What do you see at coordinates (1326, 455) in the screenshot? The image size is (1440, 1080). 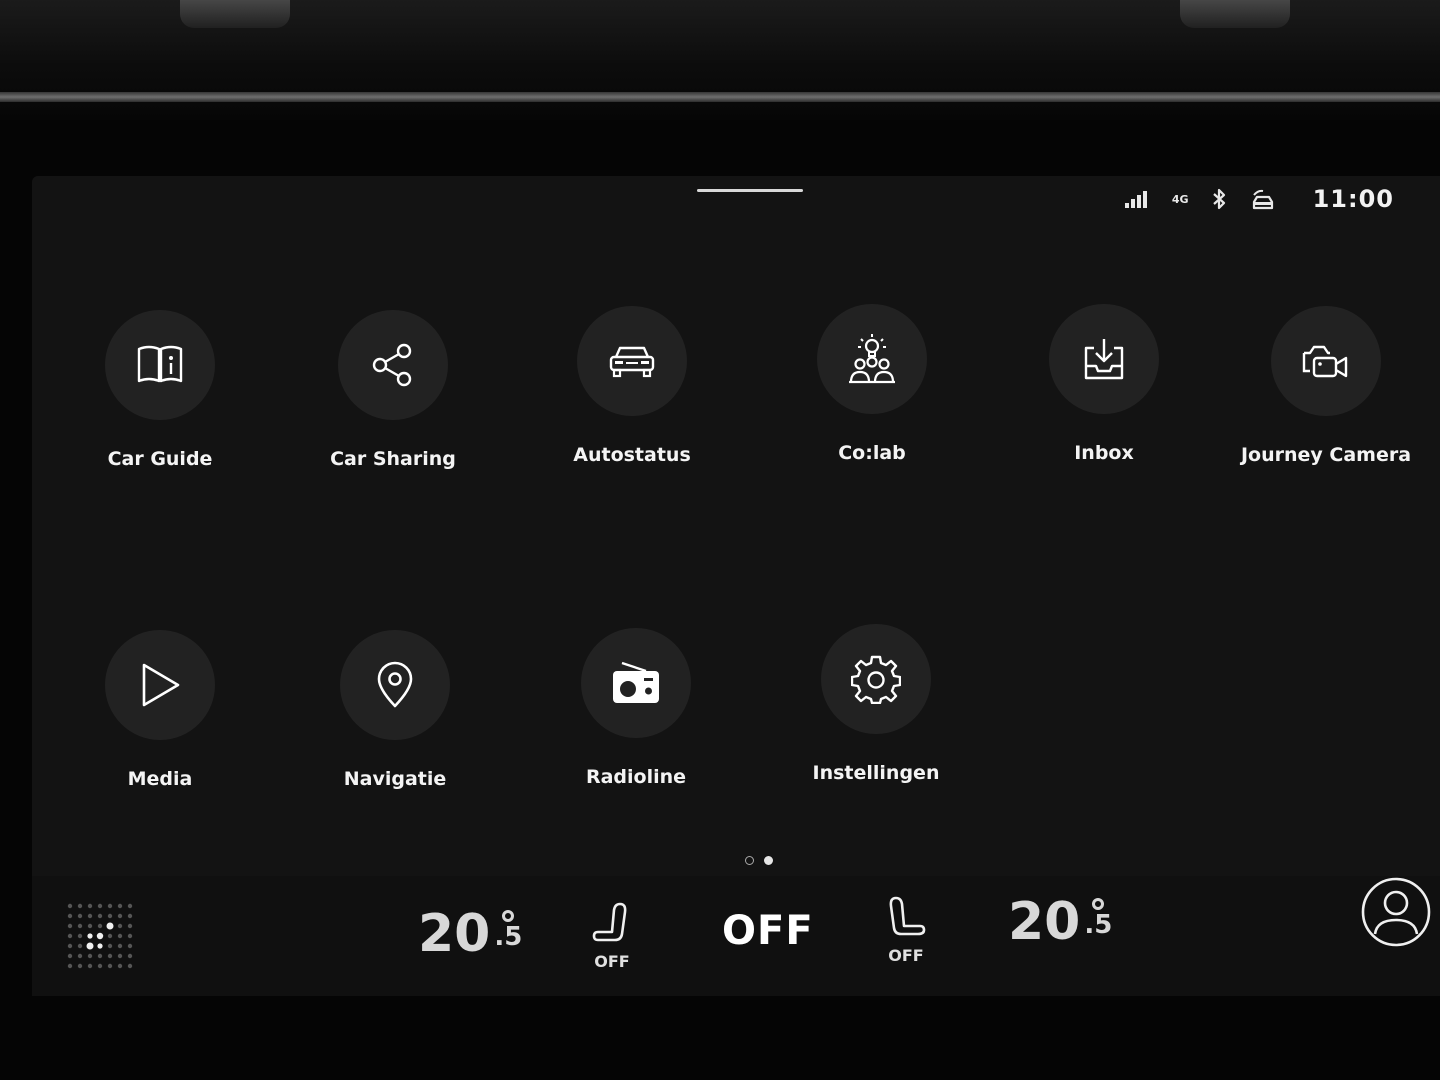 I see `app-label: Journey Camera` at bounding box center [1326, 455].